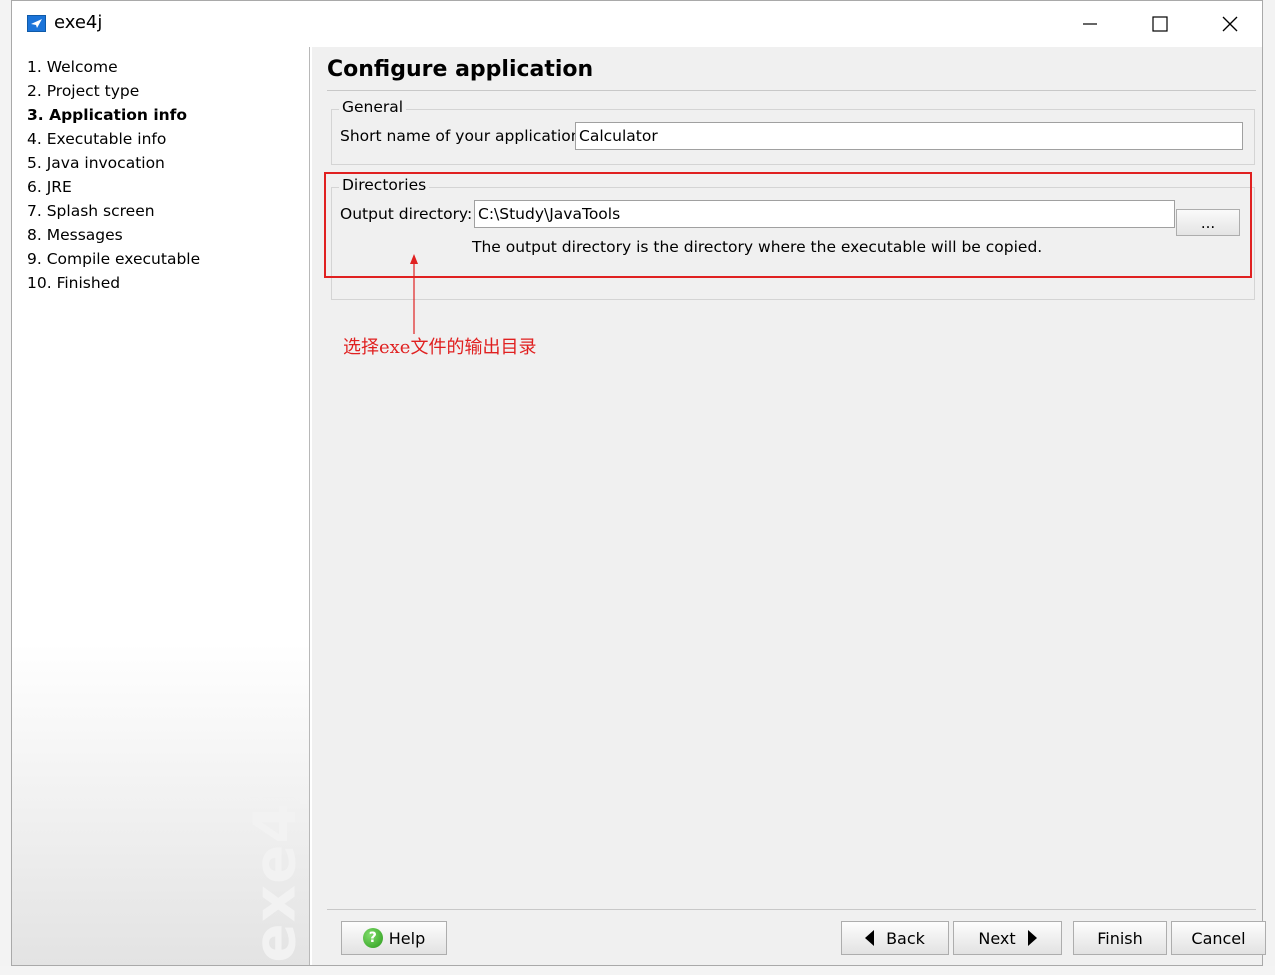 Image resolution: width=1275 pixels, height=975 pixels. I want to click on wizard-step-active: 3. Application info, so click(113, 115).